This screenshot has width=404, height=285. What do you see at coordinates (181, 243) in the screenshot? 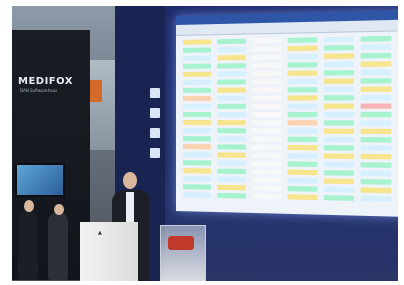
I see `display-object` at bounding box center [181, 243].